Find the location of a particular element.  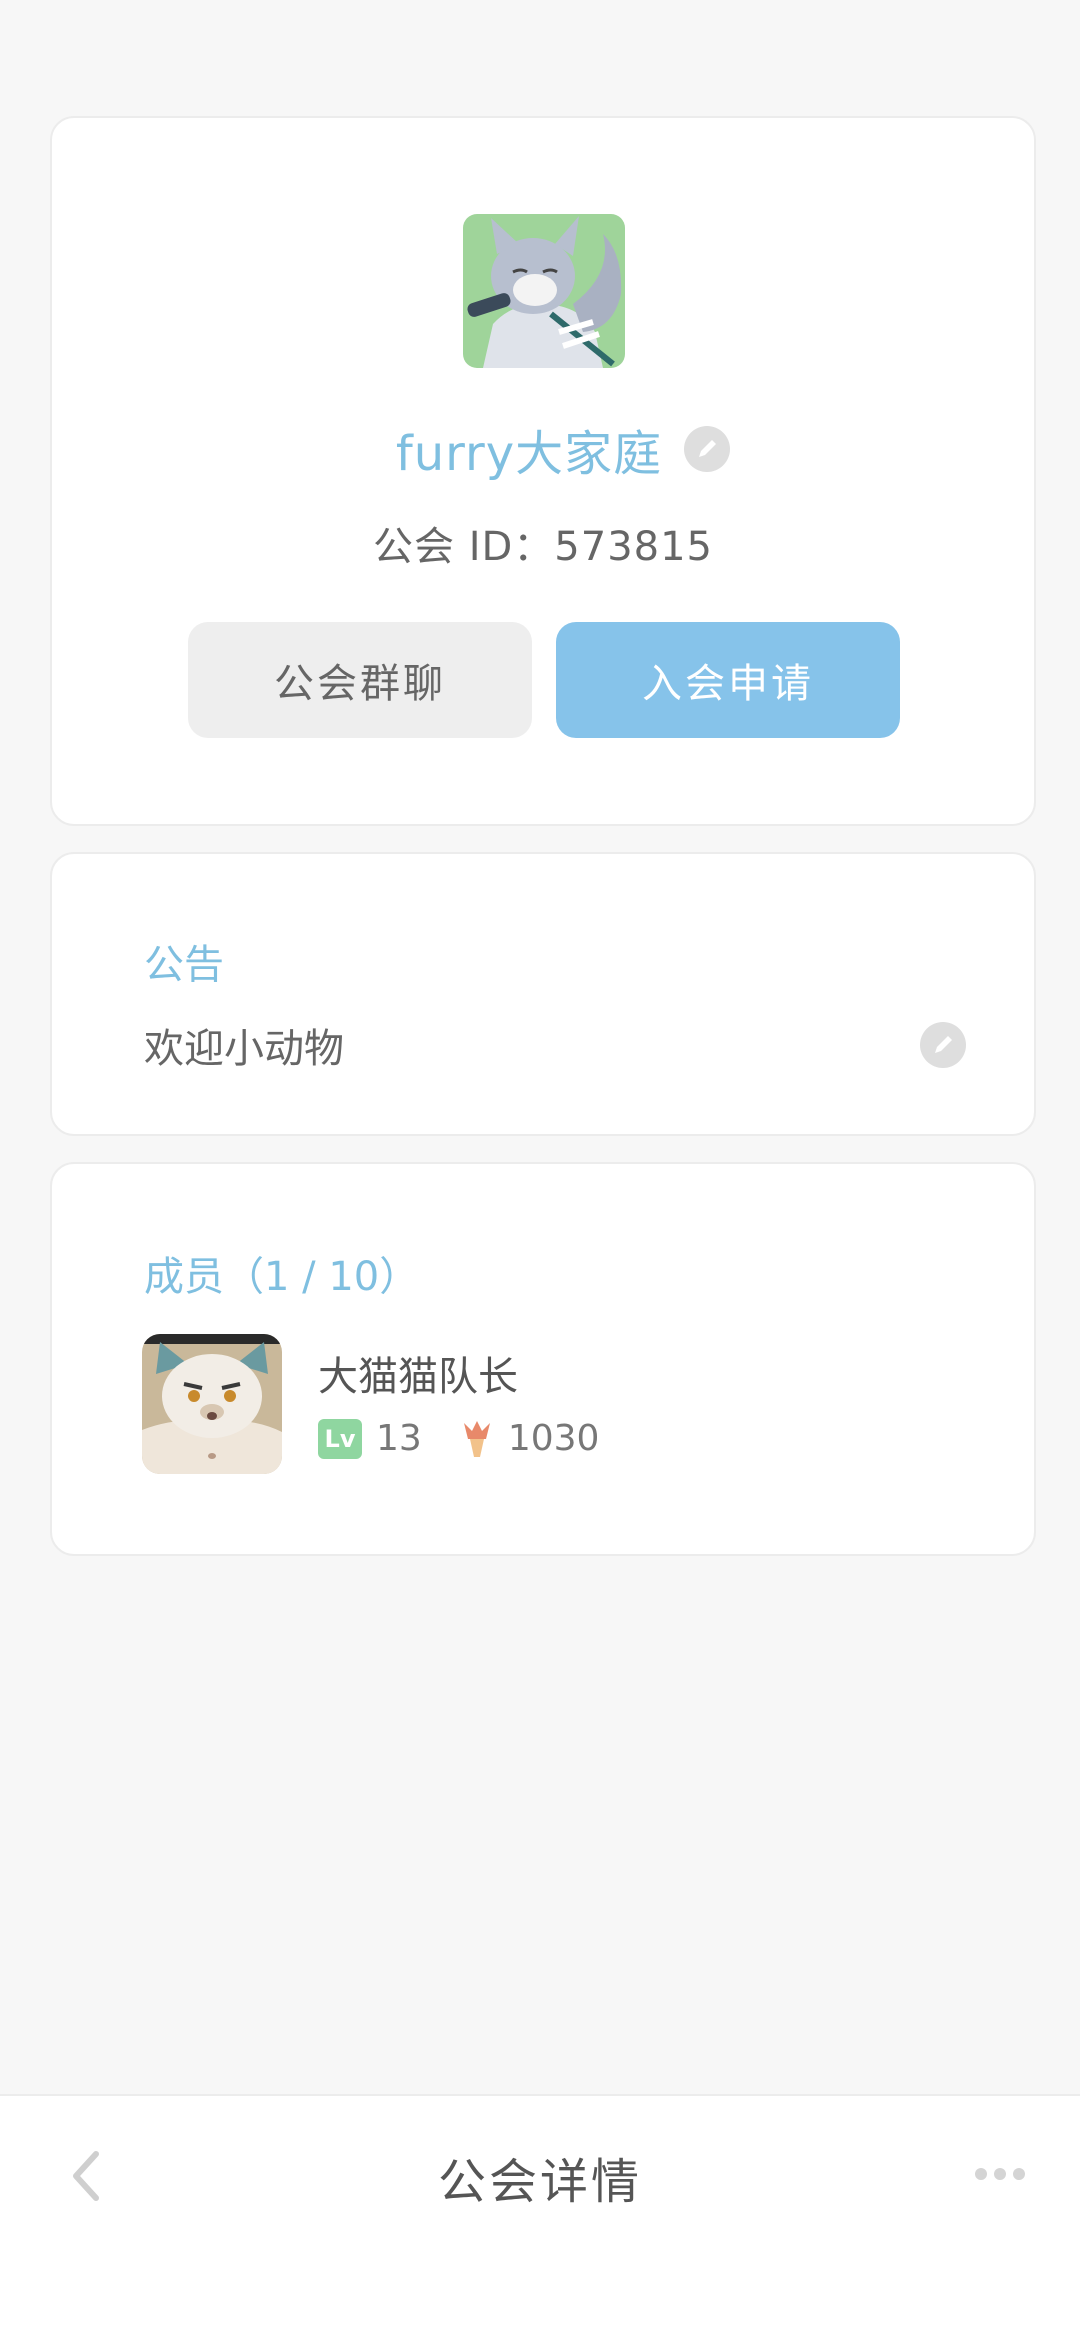

member-avatar is located at coordinates (212, 1404).